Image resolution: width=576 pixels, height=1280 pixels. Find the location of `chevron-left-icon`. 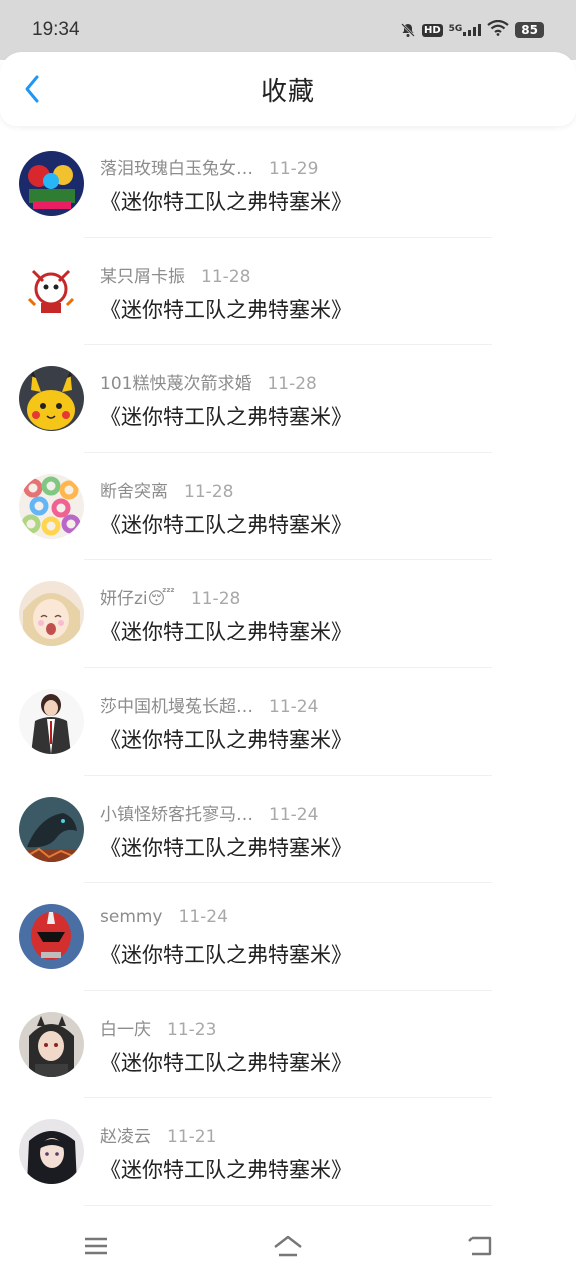

chevron-left-icon is located at coordinates (32, 89).